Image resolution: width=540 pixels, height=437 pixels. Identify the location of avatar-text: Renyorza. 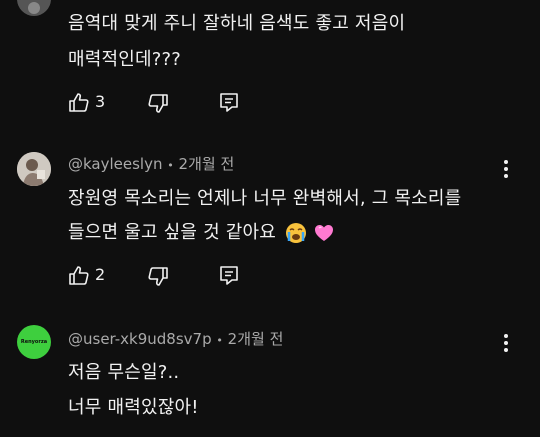
(34, 342).